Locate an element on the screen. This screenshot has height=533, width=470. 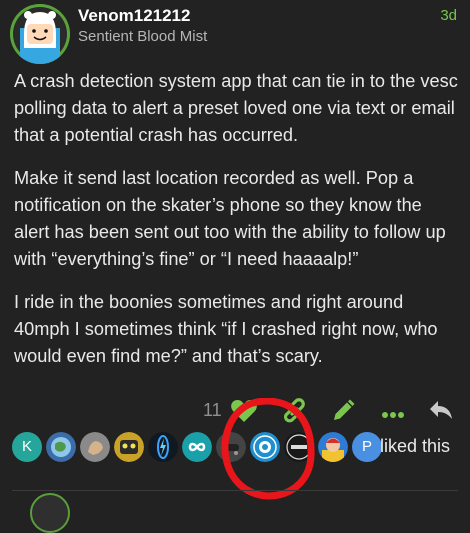
bolt-avatar-icon is located at coordinates (163, 447).